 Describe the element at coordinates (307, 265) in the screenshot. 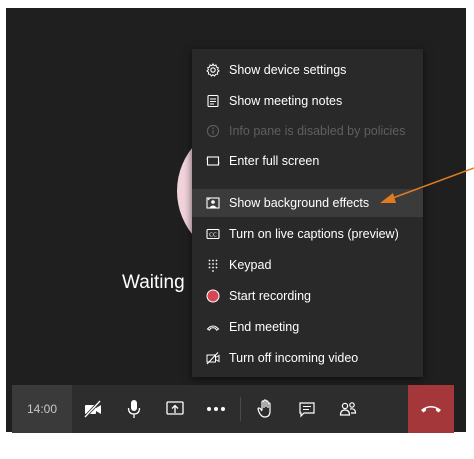

I see `menu-item-keypad: Keypad` at that location.